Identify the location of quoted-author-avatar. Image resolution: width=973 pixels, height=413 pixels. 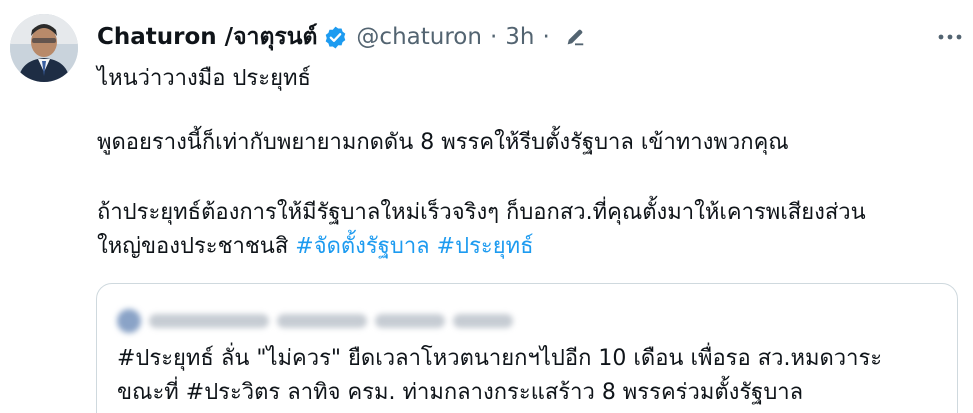
(129, 321).